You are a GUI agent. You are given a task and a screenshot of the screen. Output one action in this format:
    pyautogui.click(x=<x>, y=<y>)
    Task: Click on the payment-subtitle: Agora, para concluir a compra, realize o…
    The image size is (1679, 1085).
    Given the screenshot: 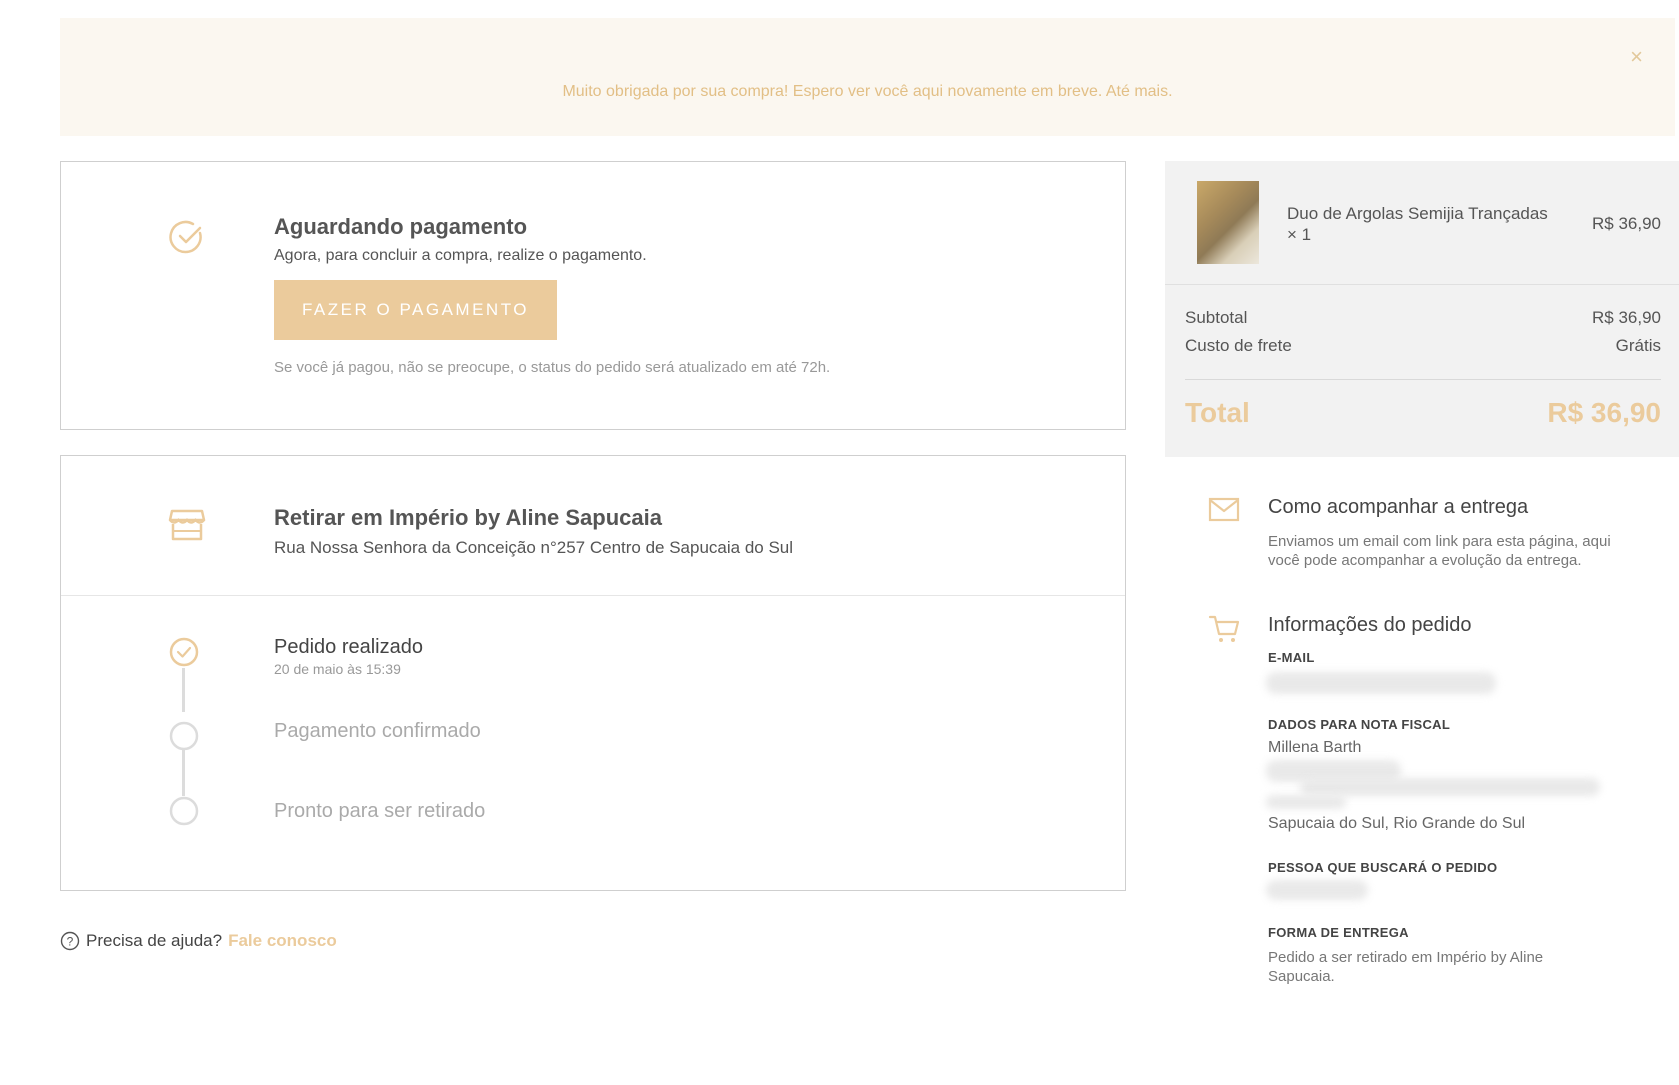 What is the action you would take?
    pyautogui.click(x=460, y=255)
    